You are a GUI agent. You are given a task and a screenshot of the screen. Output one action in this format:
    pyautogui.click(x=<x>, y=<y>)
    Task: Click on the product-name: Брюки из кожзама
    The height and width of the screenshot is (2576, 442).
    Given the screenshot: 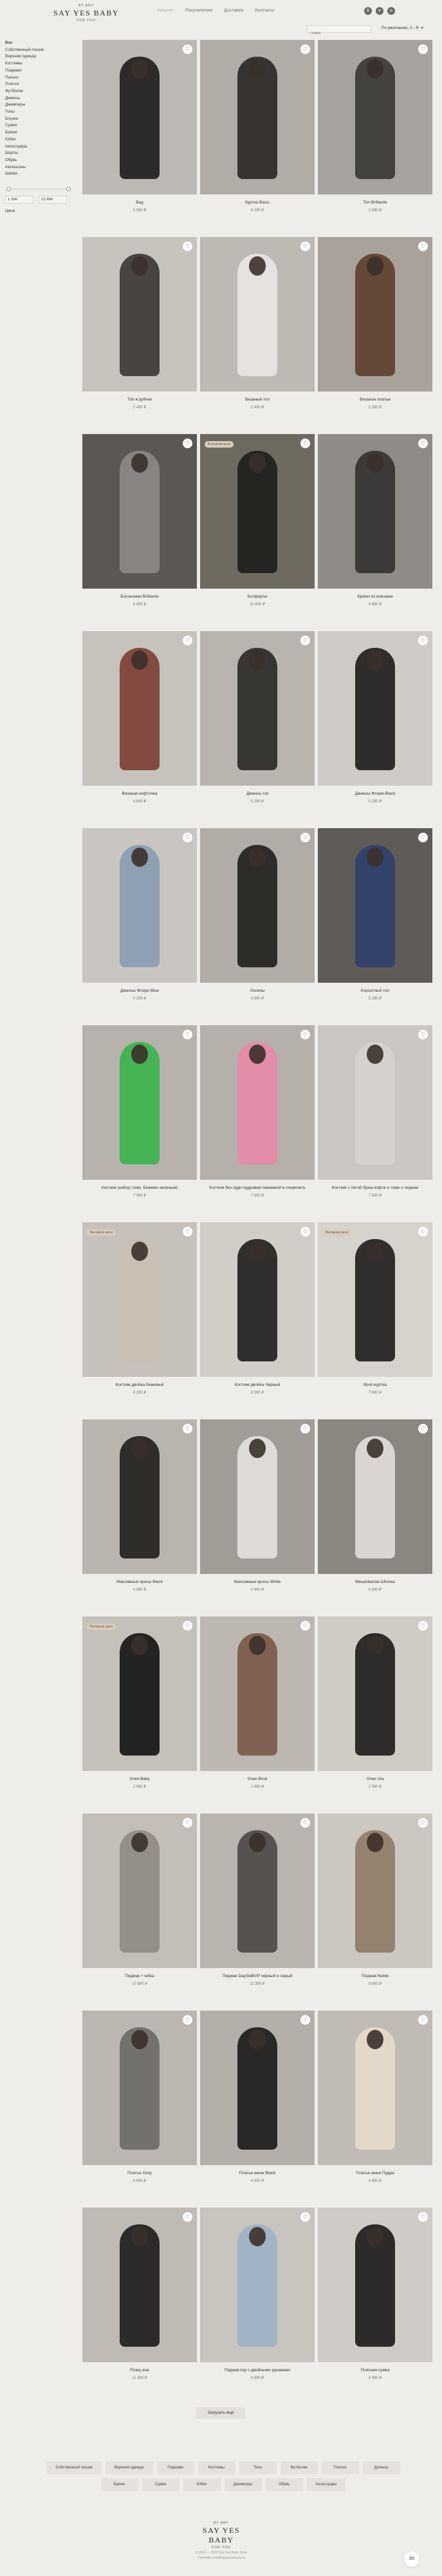 What is the action you would take?
    pyautogui.click(x=375, y=597)
    